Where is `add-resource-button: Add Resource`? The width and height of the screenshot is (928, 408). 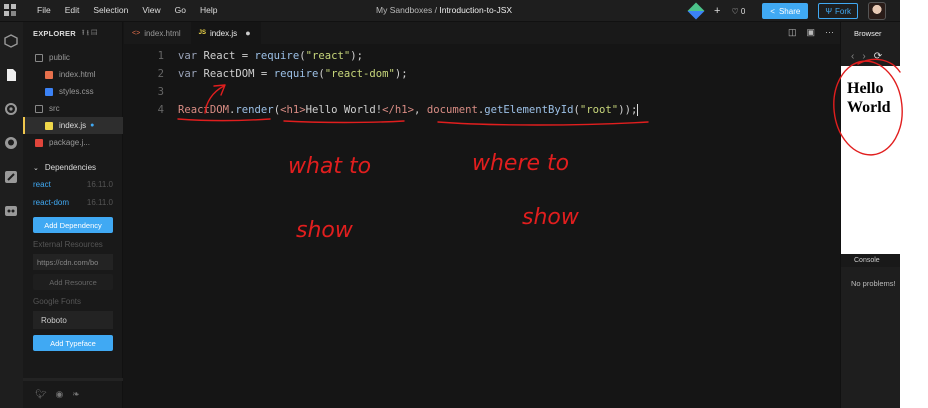
add-resource-button: Add Resource is located at coordinates (73, 282).